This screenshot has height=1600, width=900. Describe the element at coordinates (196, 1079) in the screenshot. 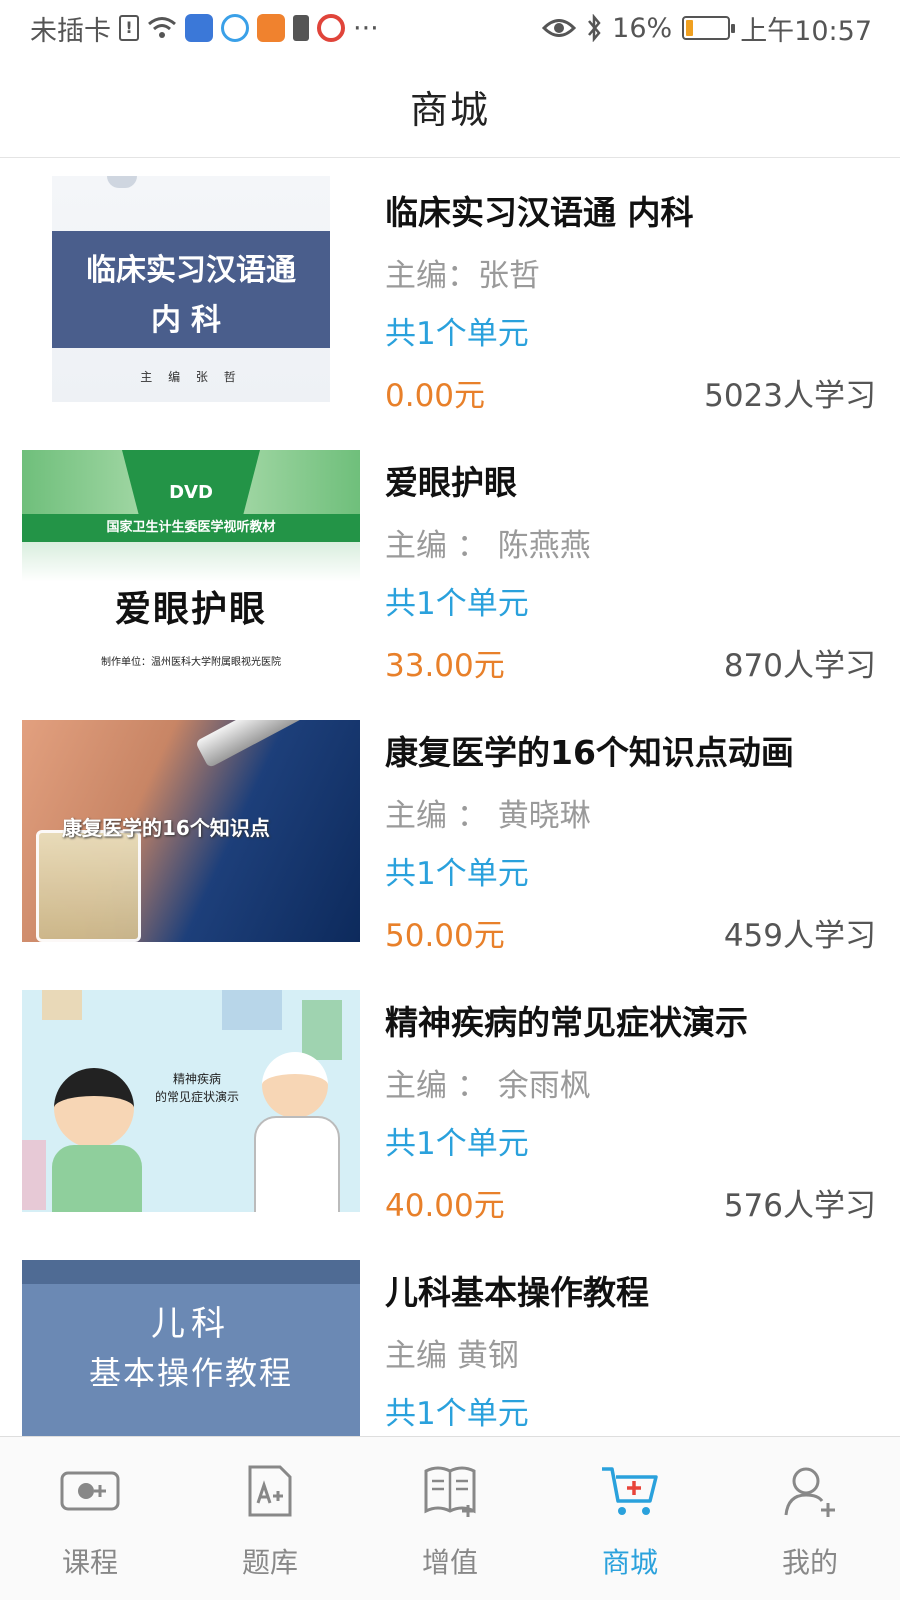

I see `thumb-line1: 精神疾病` at that location.